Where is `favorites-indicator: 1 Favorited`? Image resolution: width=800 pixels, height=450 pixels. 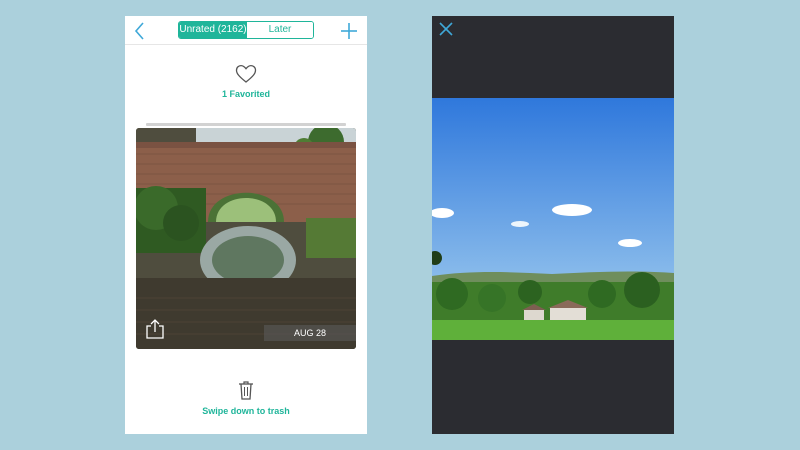 favorites-indicator: 1 Favorited is located at coordinates (246, 81).